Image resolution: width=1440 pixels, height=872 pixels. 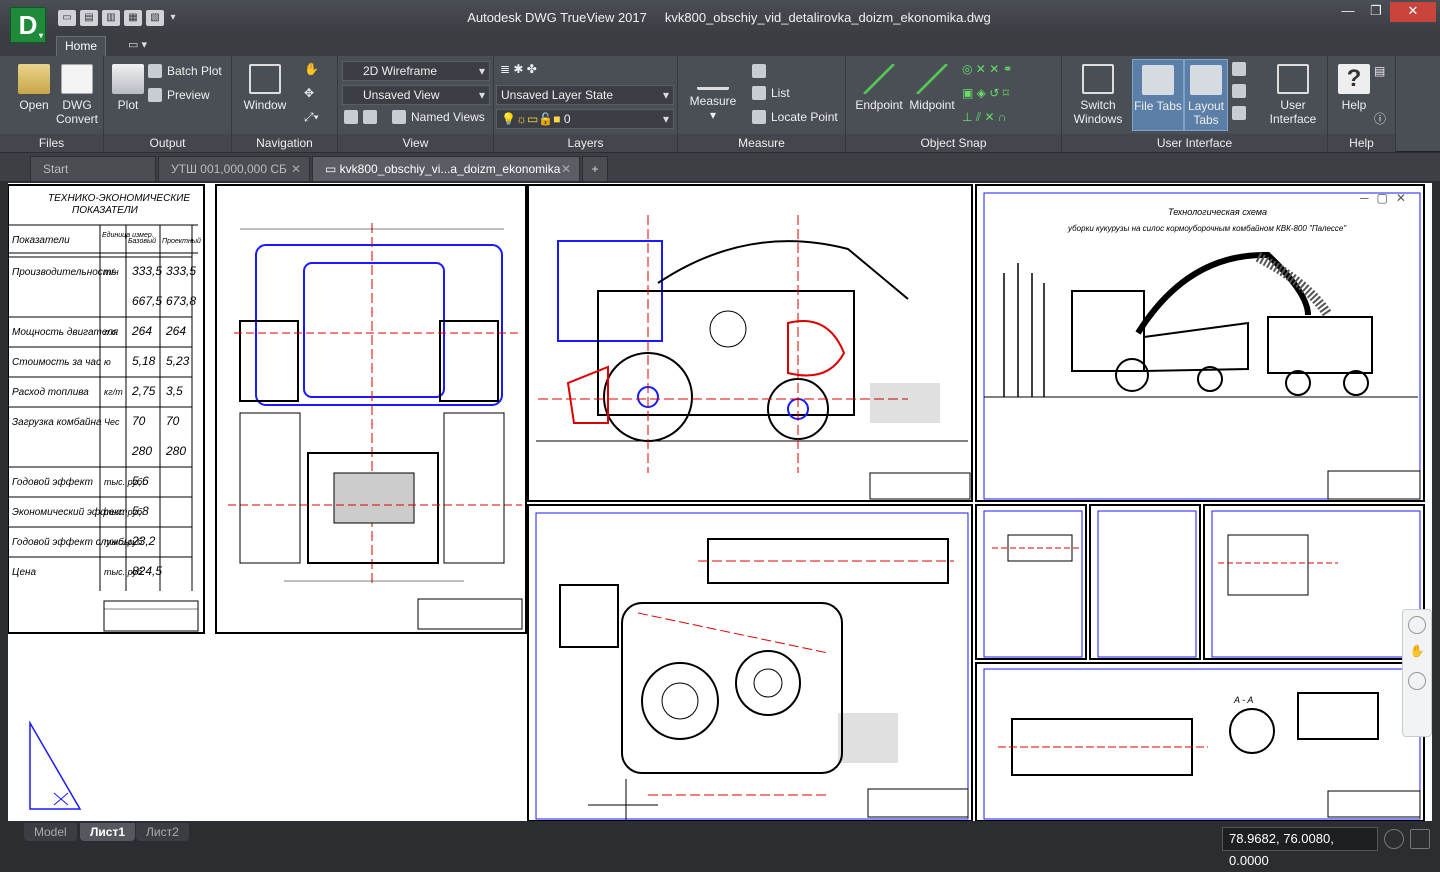 What do you see at coordinates (28, 25) in the screenshot?
I see `app-logo: D ▾` at bounding box center [28, 25].